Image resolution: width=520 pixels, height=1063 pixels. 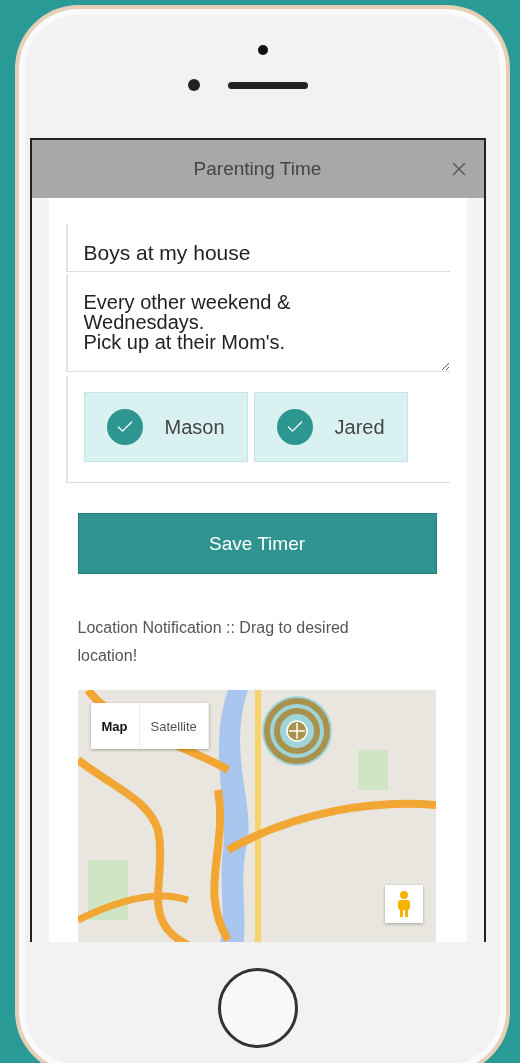 I want to click on map-type-tab: Map, so click(x=115, y=726).